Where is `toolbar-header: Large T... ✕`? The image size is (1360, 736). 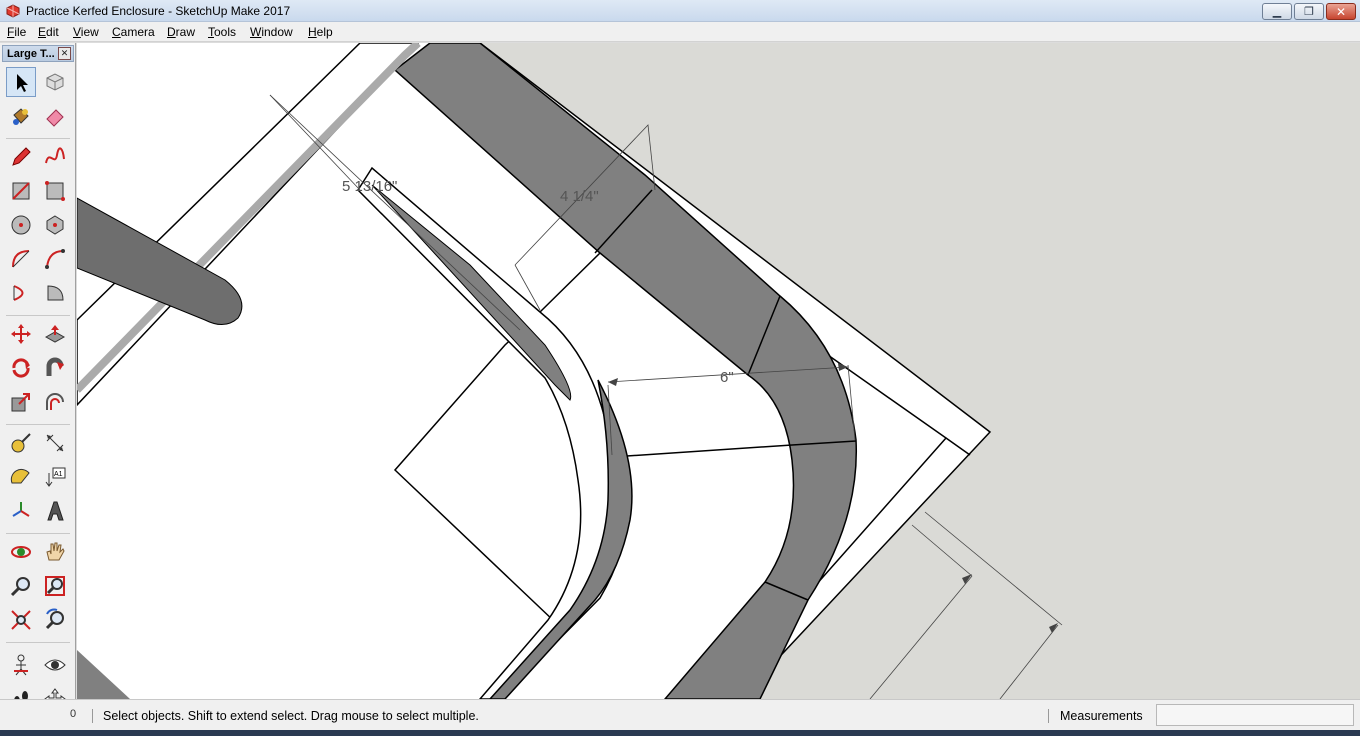 toolbar-header: Large T... ✕ is located at coordinates (38, 53).